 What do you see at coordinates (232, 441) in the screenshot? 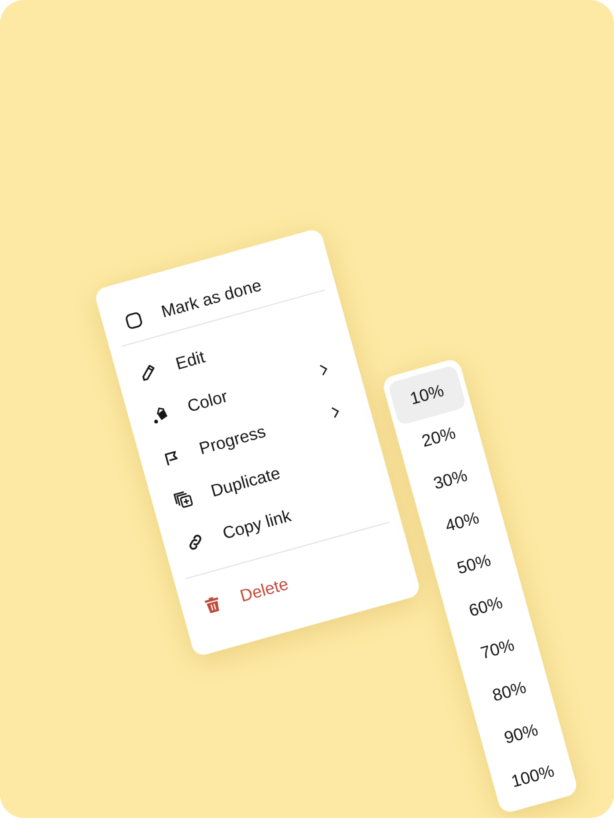
I see `menu-item: Progress` at bounding box center [232, 441].